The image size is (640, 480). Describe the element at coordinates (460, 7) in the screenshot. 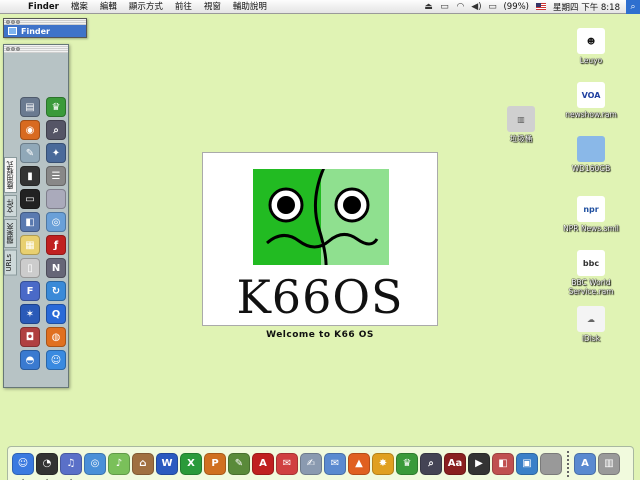

I see `airport-icon: ◠` at that location.